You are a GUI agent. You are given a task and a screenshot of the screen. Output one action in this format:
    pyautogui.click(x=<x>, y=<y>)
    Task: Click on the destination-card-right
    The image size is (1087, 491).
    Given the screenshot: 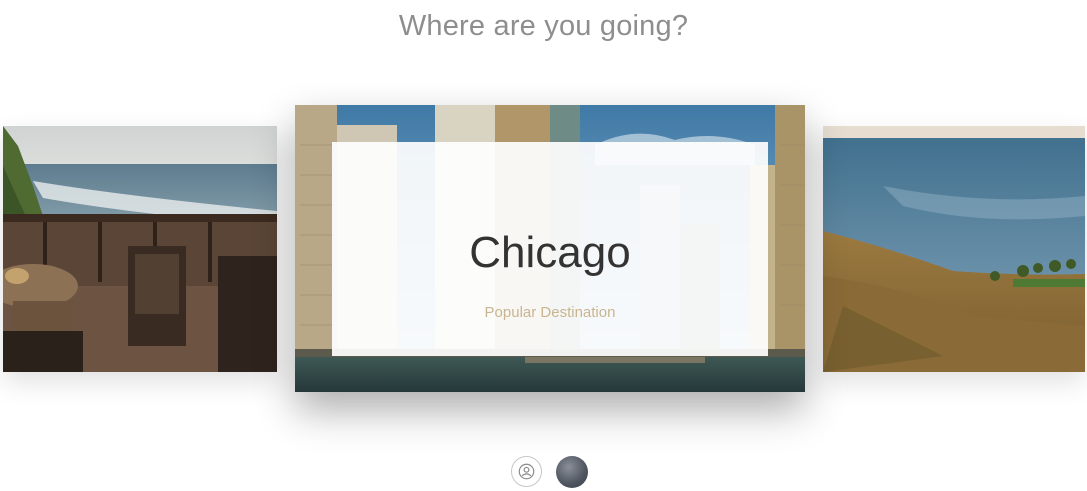 What is the action you would take?
    pyautogui.click(x=954, y=249)
    